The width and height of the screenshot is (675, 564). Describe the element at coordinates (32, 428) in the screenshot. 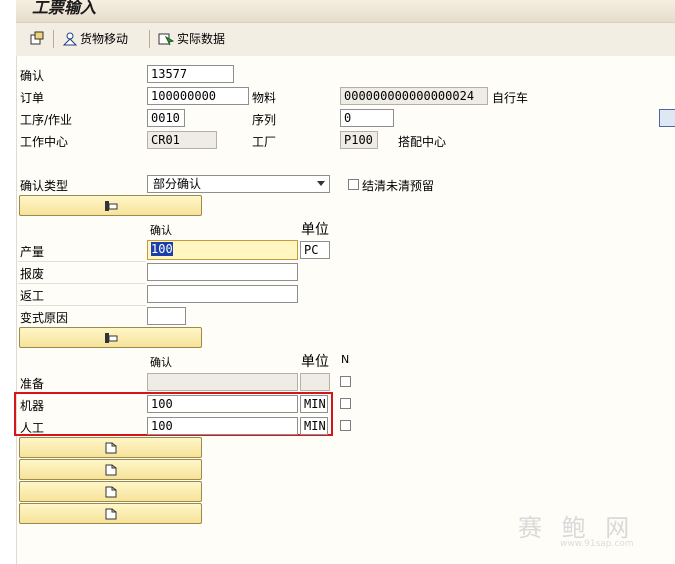

I see `labor-label: 人工` at that location.